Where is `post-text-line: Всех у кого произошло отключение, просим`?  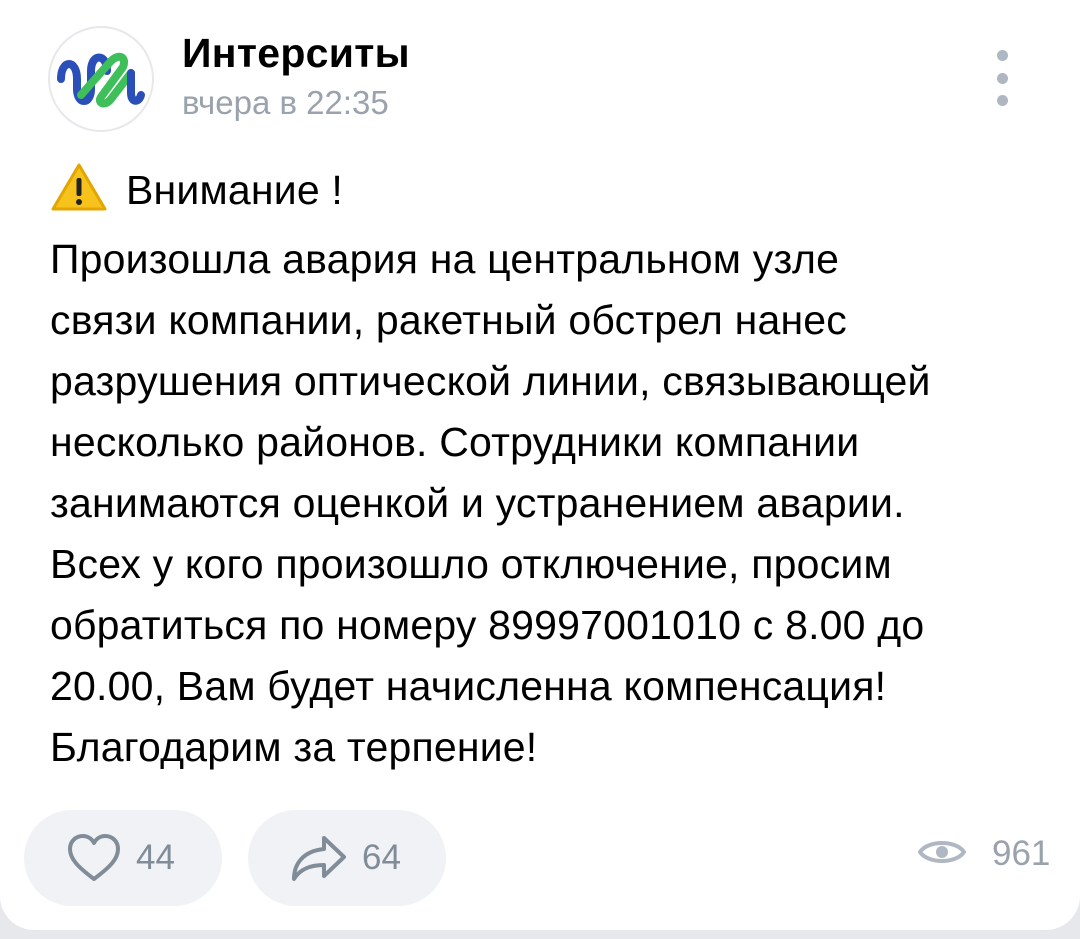 post-text-line: Всех у кого произошло отключение, просим is located at coordinates (471, 564).